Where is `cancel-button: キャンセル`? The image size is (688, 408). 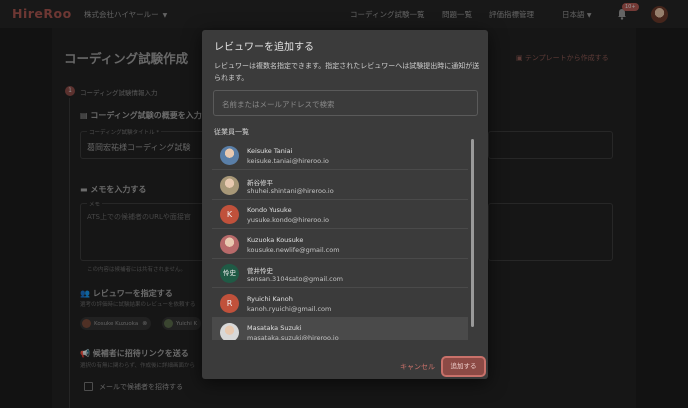
cancel-button: キャンセル is located at coordinates (417, 367).